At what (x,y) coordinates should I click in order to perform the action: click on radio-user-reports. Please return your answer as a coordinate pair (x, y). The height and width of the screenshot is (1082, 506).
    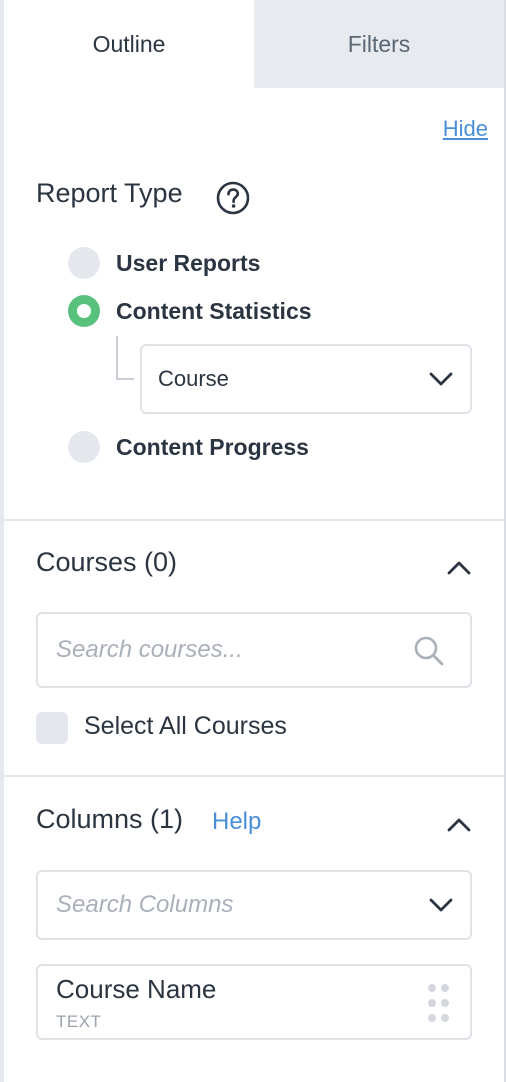
    Looking at the image, I should click on (84, 263).